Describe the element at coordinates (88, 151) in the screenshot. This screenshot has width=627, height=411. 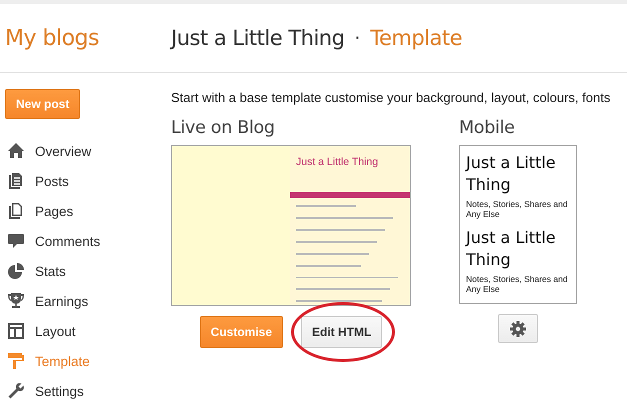
I see `nav-item: Overview` at that location.